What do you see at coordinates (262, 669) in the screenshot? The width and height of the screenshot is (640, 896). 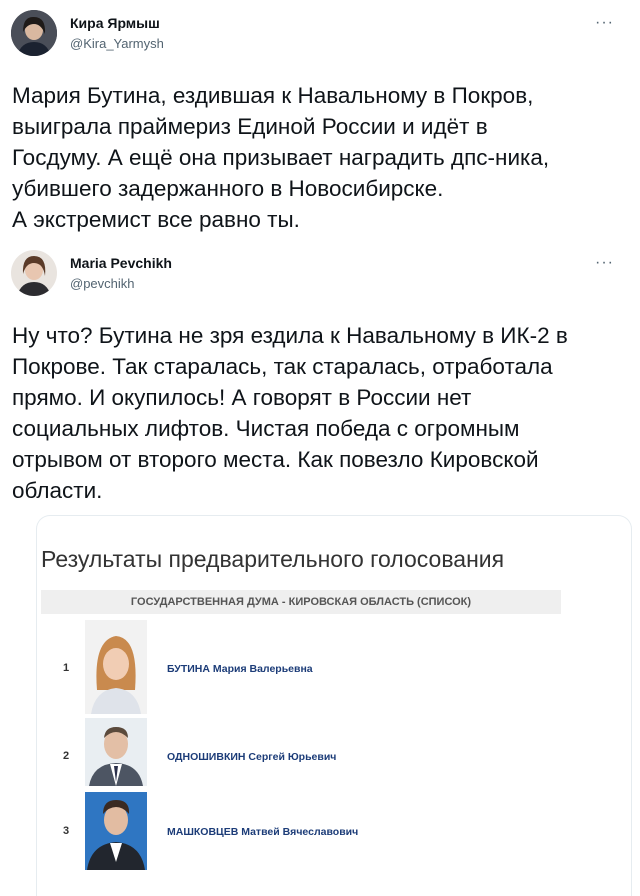 I see `candidate-given-name: Мария Валерьевна` at bounding box center [262, 669].